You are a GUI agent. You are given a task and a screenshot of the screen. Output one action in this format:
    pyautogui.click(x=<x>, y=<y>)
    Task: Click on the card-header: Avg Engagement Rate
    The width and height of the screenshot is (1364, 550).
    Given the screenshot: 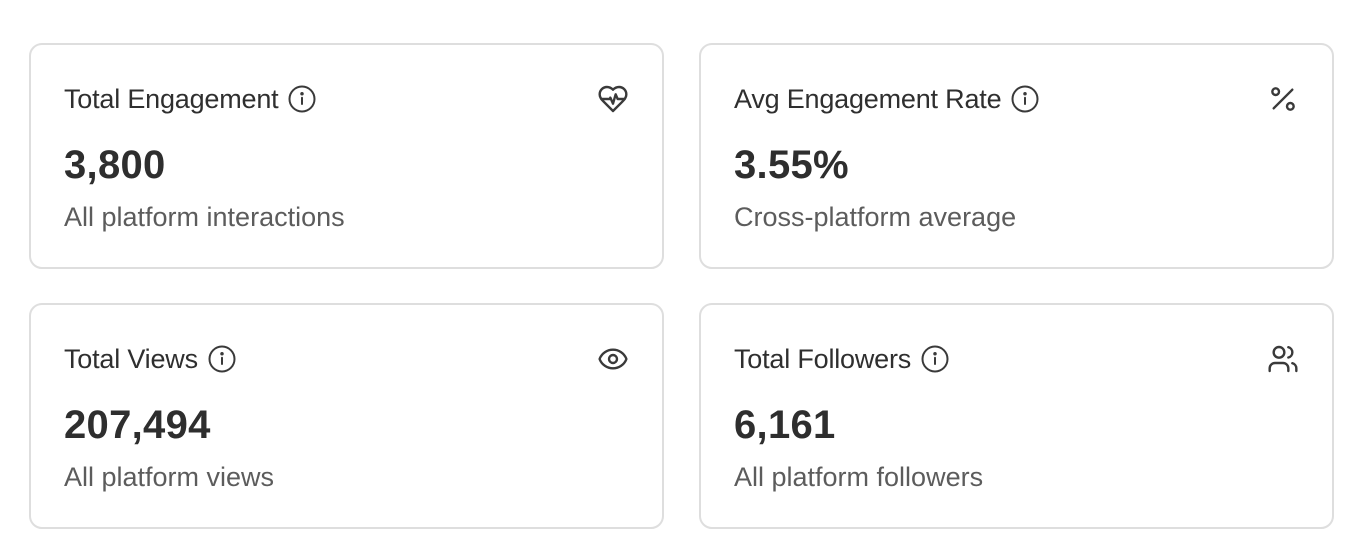 What is the action you would take?
    pyautogui.click(x=1016, y=99)
    